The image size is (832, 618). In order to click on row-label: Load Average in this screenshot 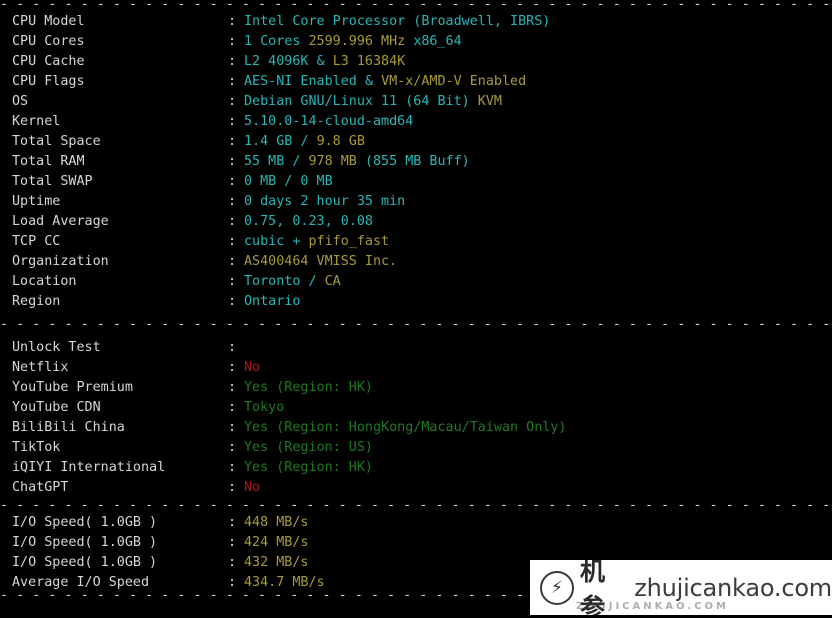, I will do `click(60, 221)`.